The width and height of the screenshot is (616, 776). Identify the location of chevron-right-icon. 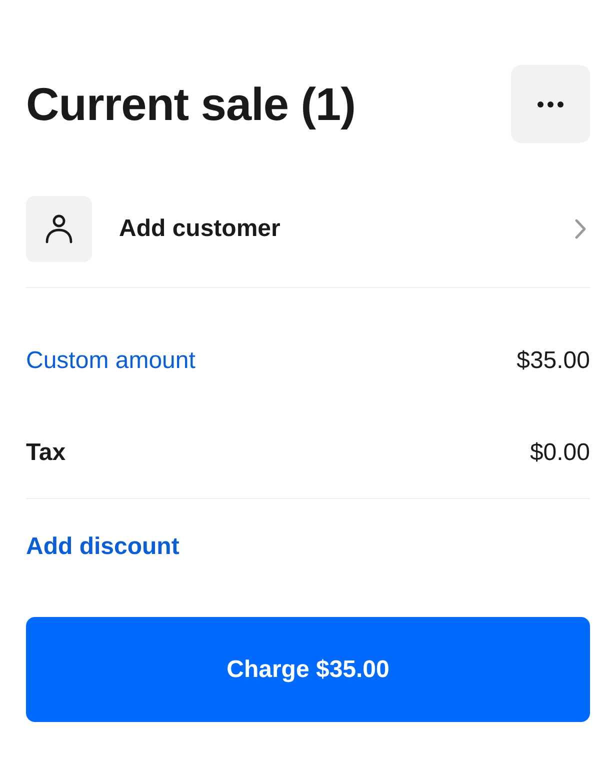
(580, 229).